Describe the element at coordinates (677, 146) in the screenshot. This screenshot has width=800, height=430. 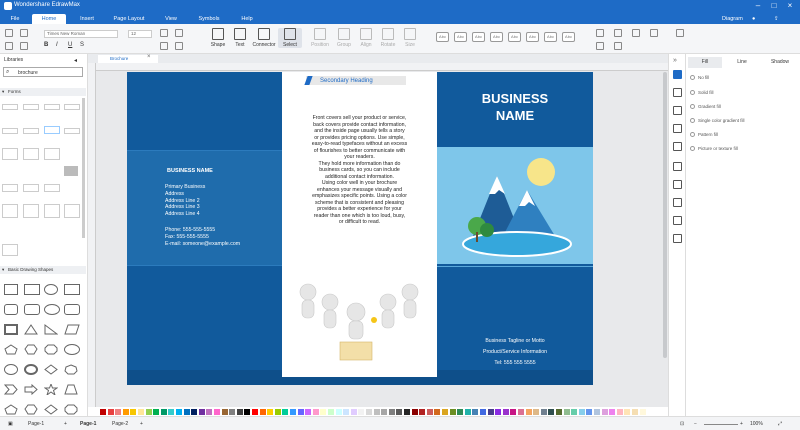
I see `outline-icon` at that location.